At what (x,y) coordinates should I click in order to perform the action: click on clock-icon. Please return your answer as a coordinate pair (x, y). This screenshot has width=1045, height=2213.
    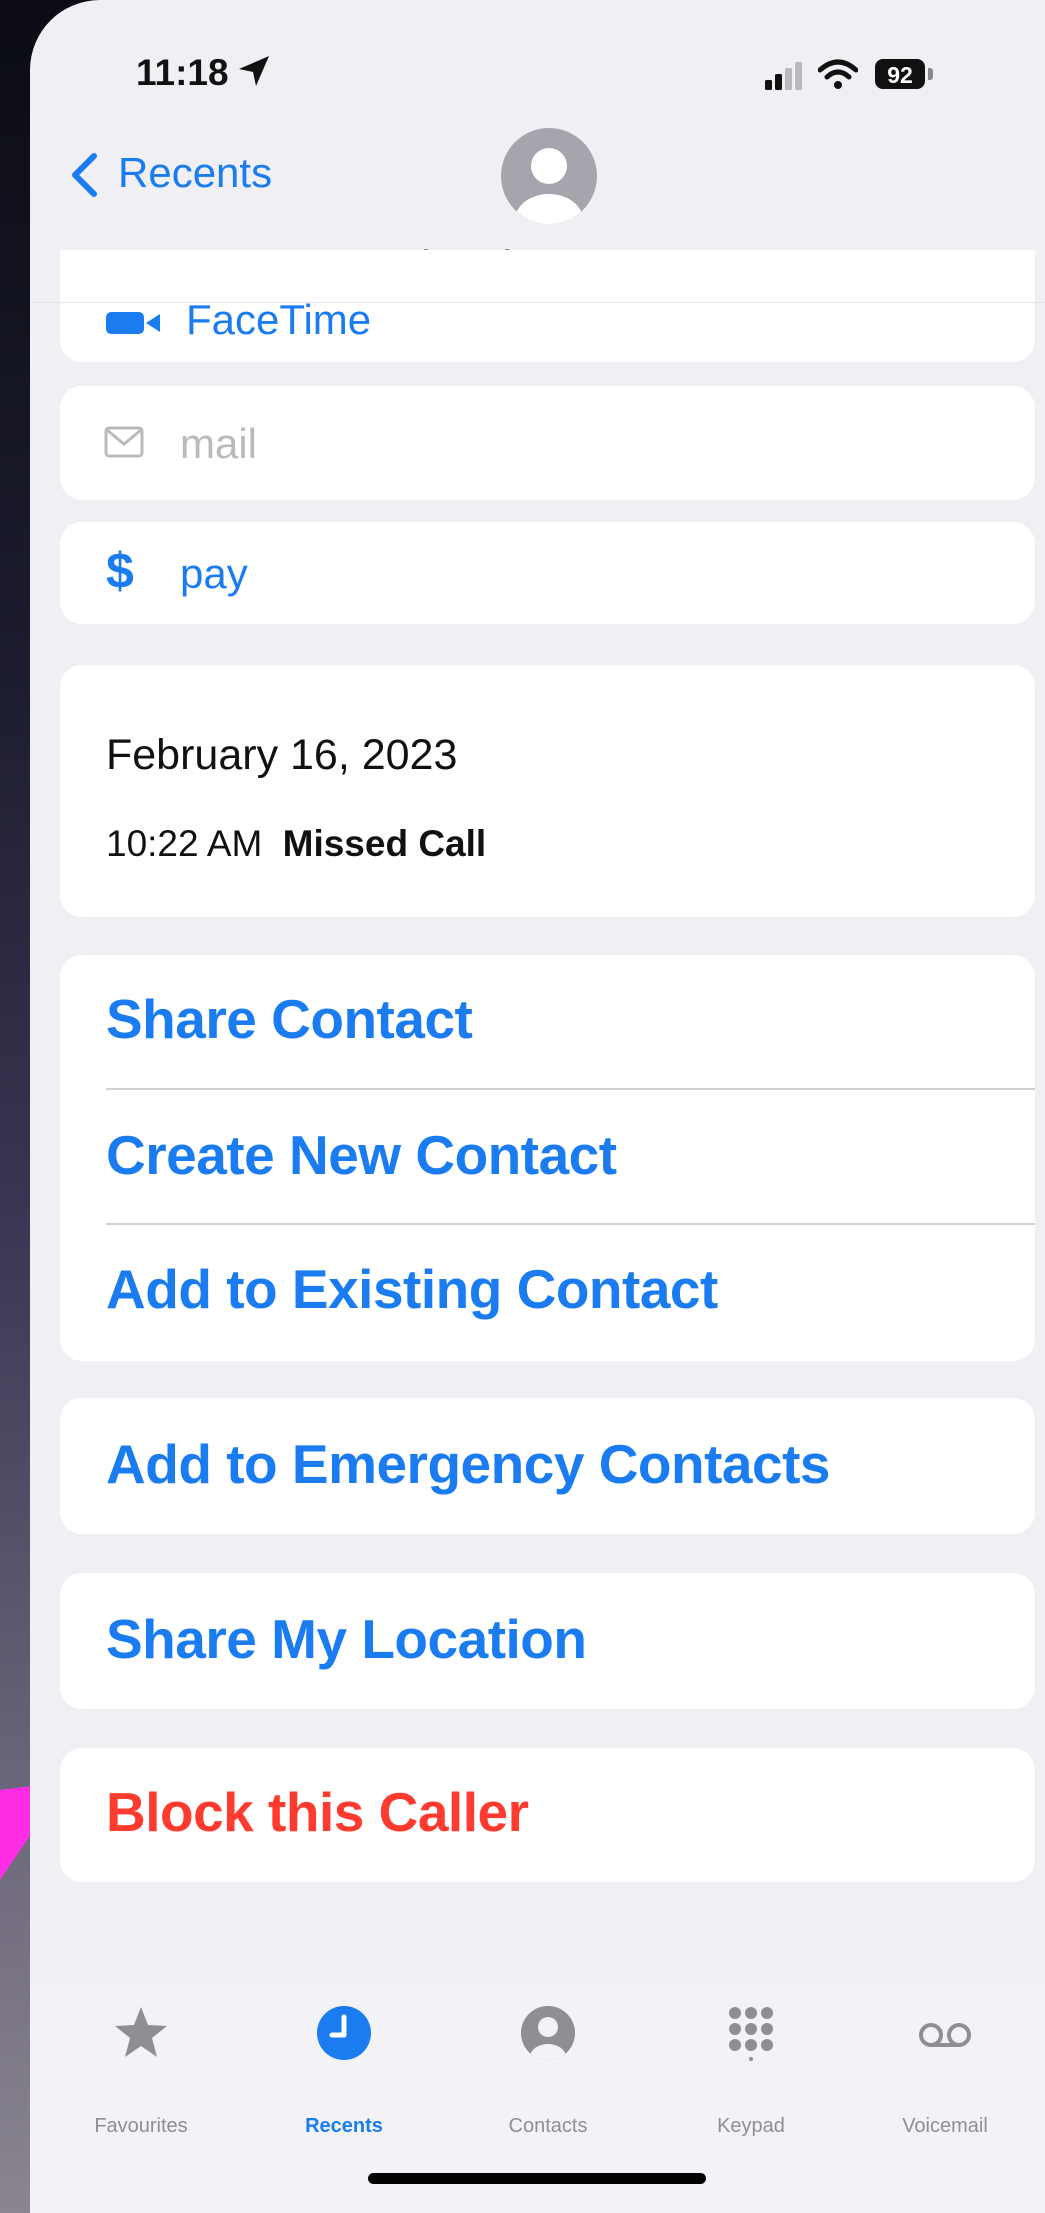
    Looking at the image, I should click on (344, 2033).